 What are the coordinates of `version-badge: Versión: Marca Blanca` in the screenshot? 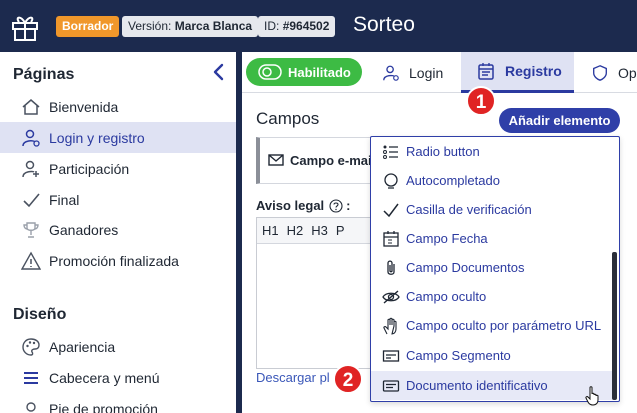 It's located at (190, 26).